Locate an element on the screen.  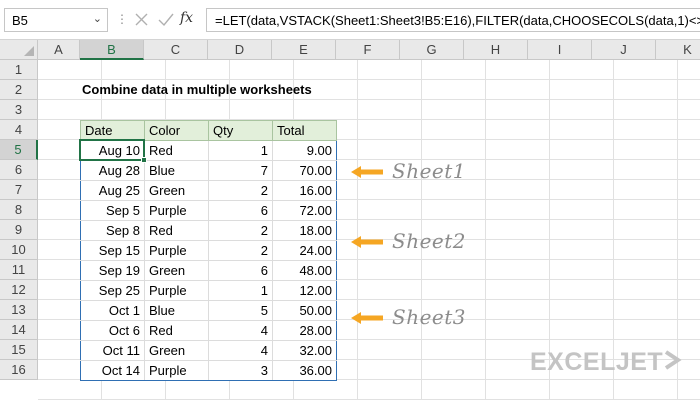
column-header-g: G is located at coordinates (432, 50).